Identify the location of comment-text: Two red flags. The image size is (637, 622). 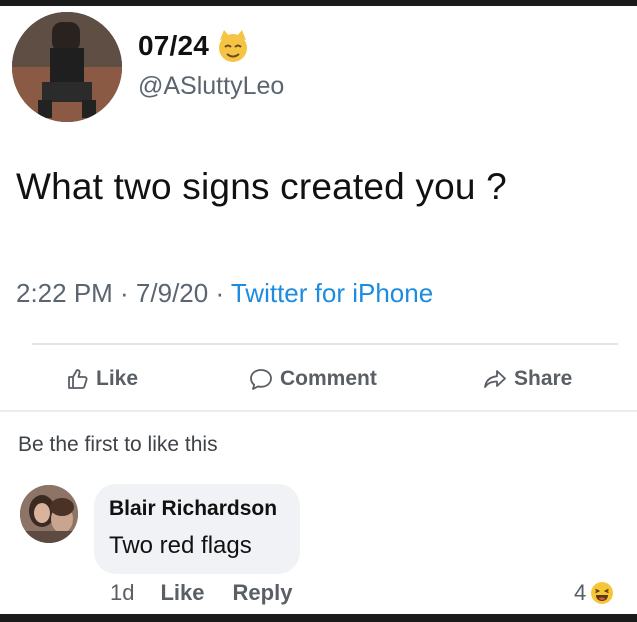
(180, 545).